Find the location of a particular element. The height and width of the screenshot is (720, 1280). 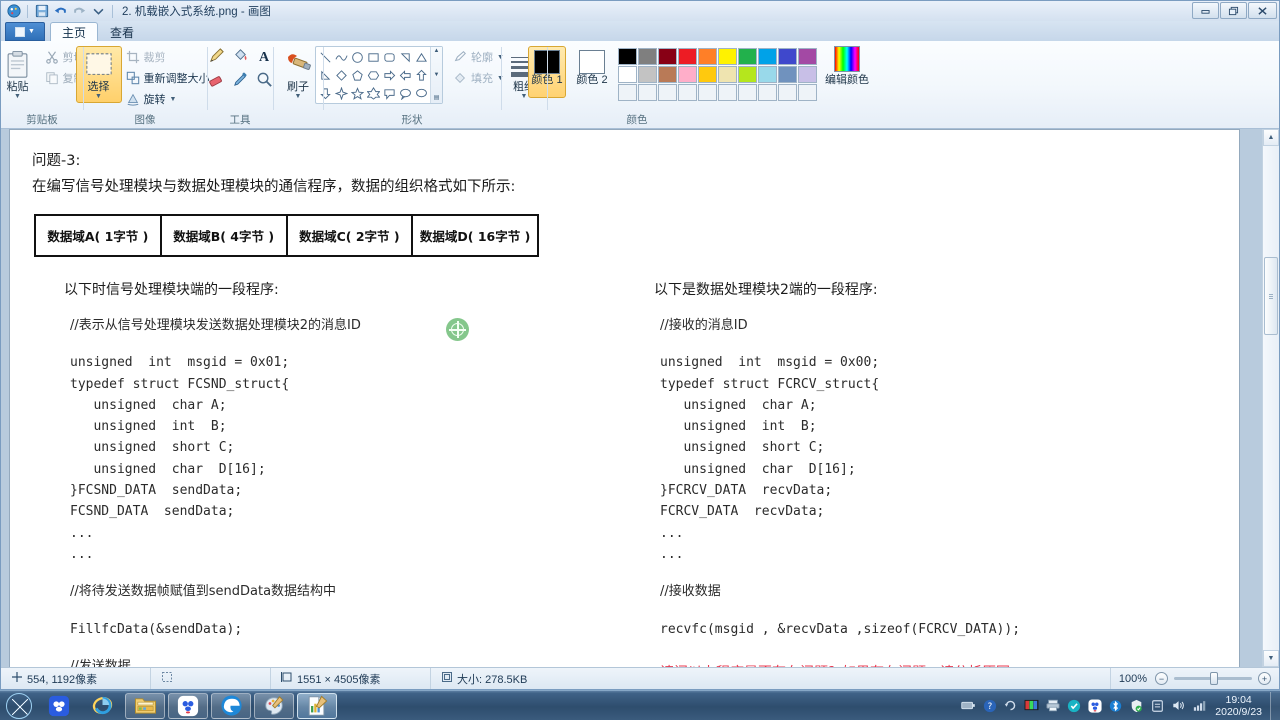

bluetooth-icon is located at coordinates (1115, 705).